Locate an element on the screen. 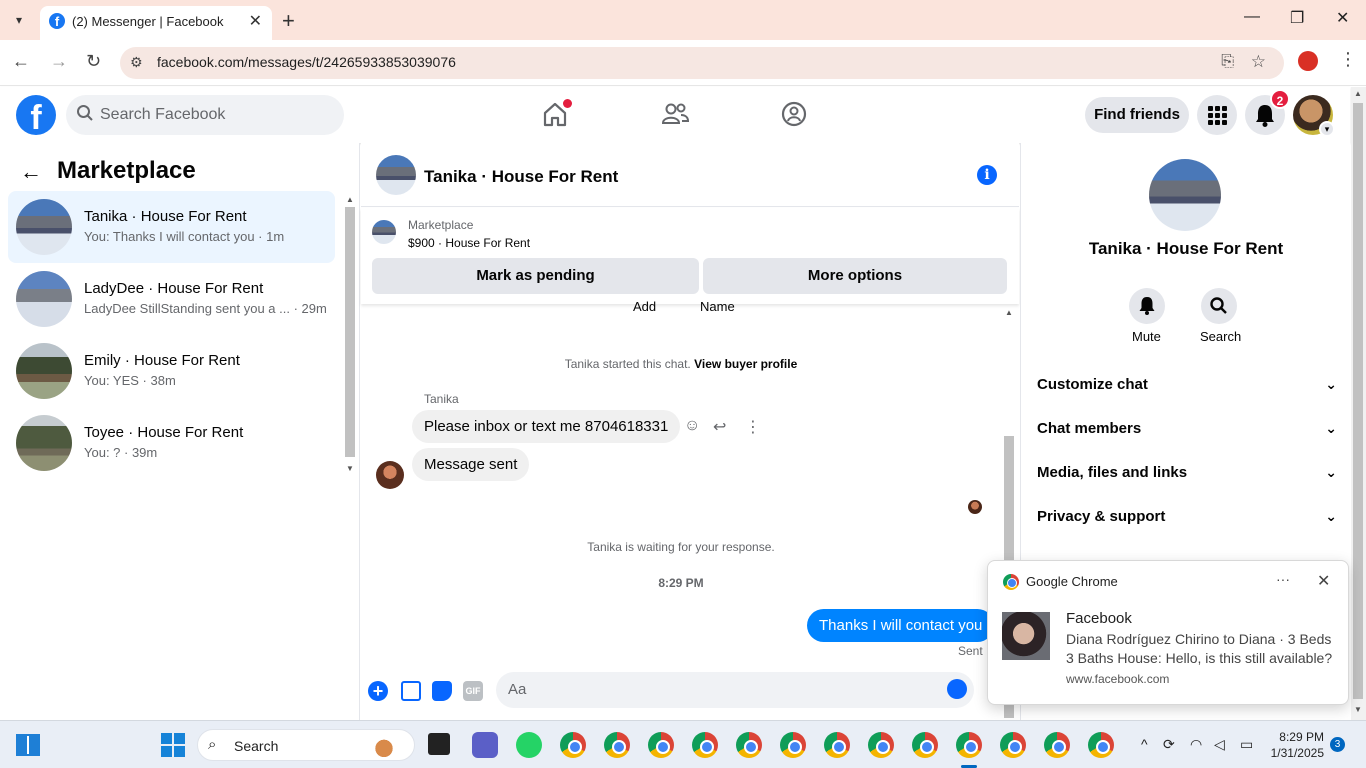 This screenshot has height=768, width=1366. plus-icon: + is located at coordinates (378, 691).